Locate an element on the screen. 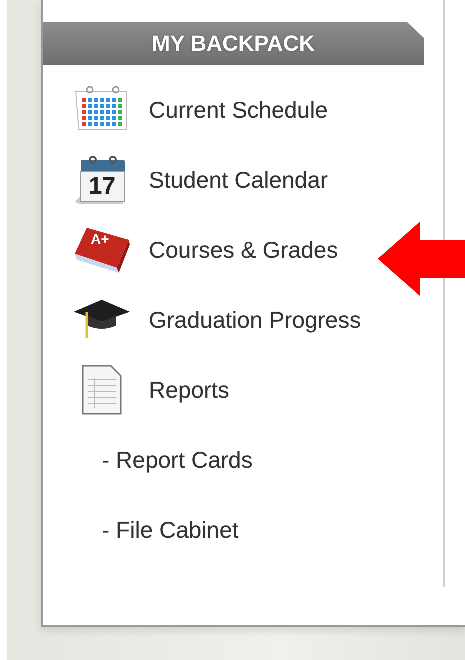 The height and width of the screenshot is (660, 465). sidebar-link: 17 Student Calendar is located at coordinates (185, 180).